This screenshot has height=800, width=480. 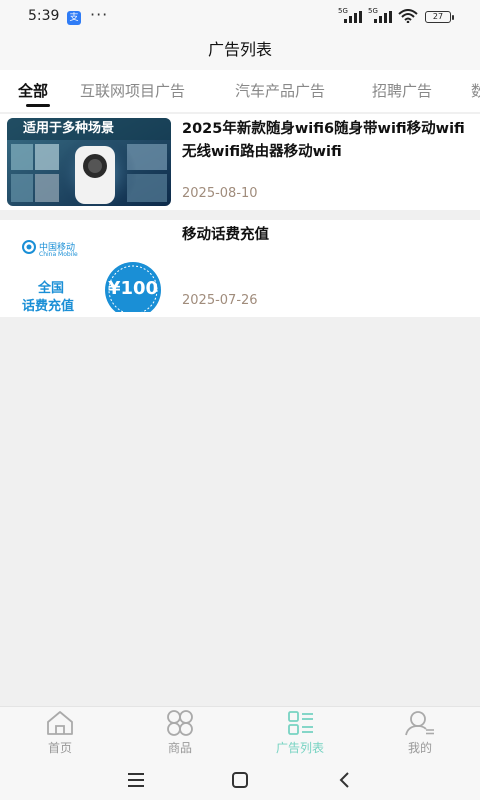 What do you see at coordinates (419, 748) in the screenshot?
I see `nav-mine-label: 我的` at bounding box center [419, 748].